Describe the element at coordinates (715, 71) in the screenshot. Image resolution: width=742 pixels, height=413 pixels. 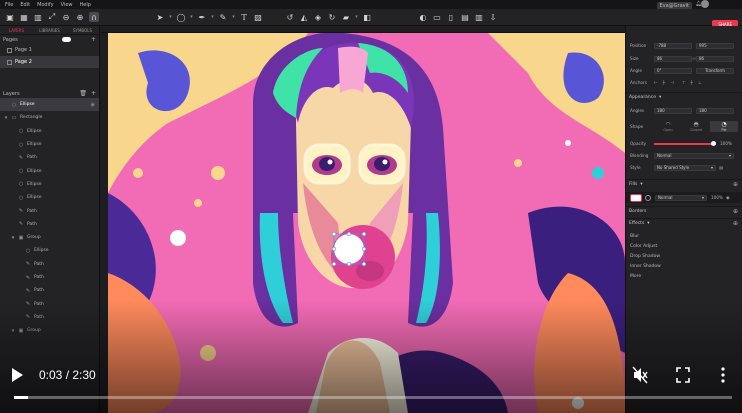
I see `transform-button: Transform` at that location.